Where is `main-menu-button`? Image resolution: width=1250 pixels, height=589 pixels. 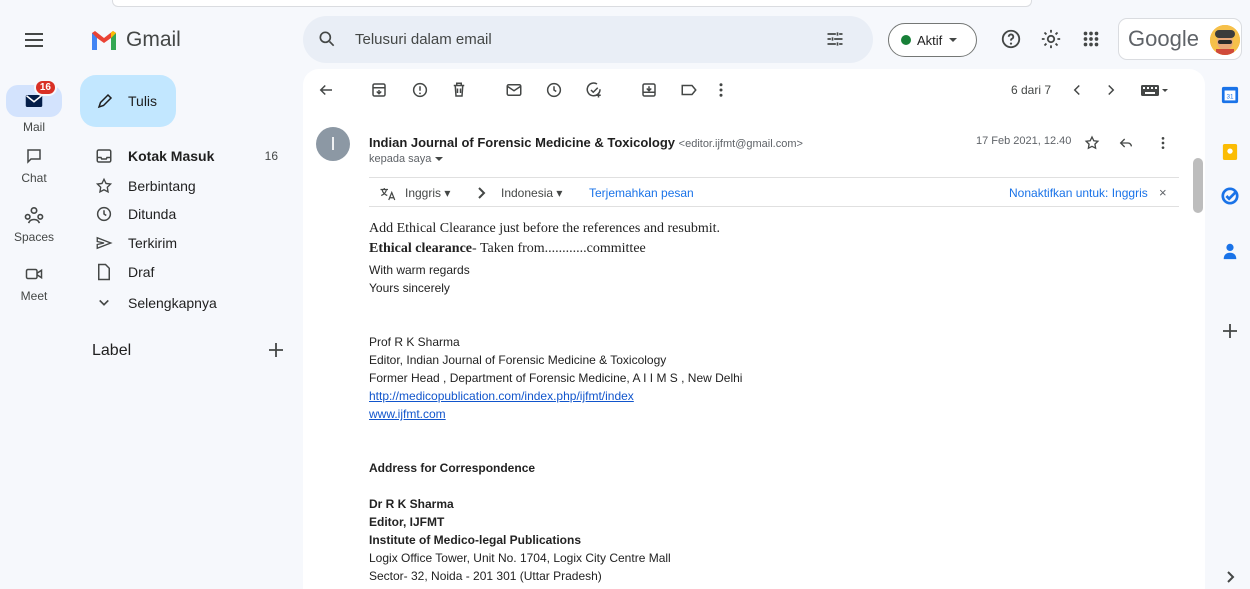 main-menu-button is located at coordinates (36, 40).